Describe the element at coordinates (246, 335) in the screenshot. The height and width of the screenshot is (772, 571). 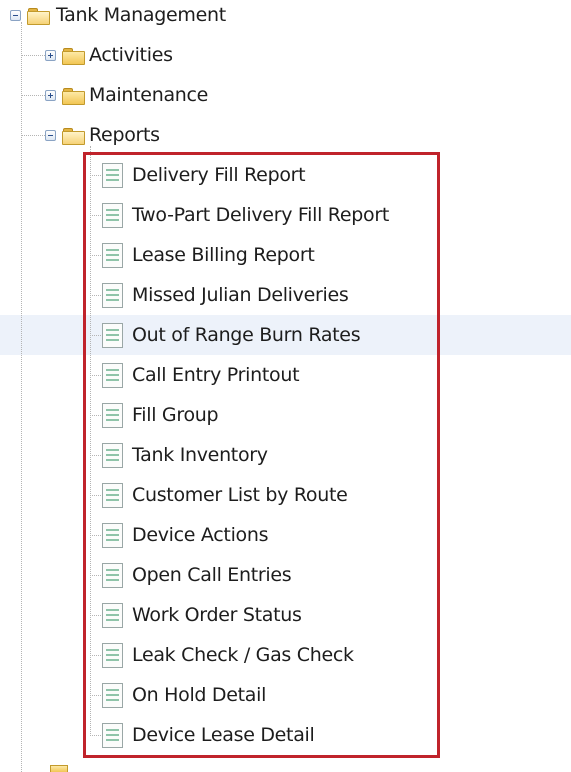
I see `report-item-label: Out of Range Burn Rates` at that location.